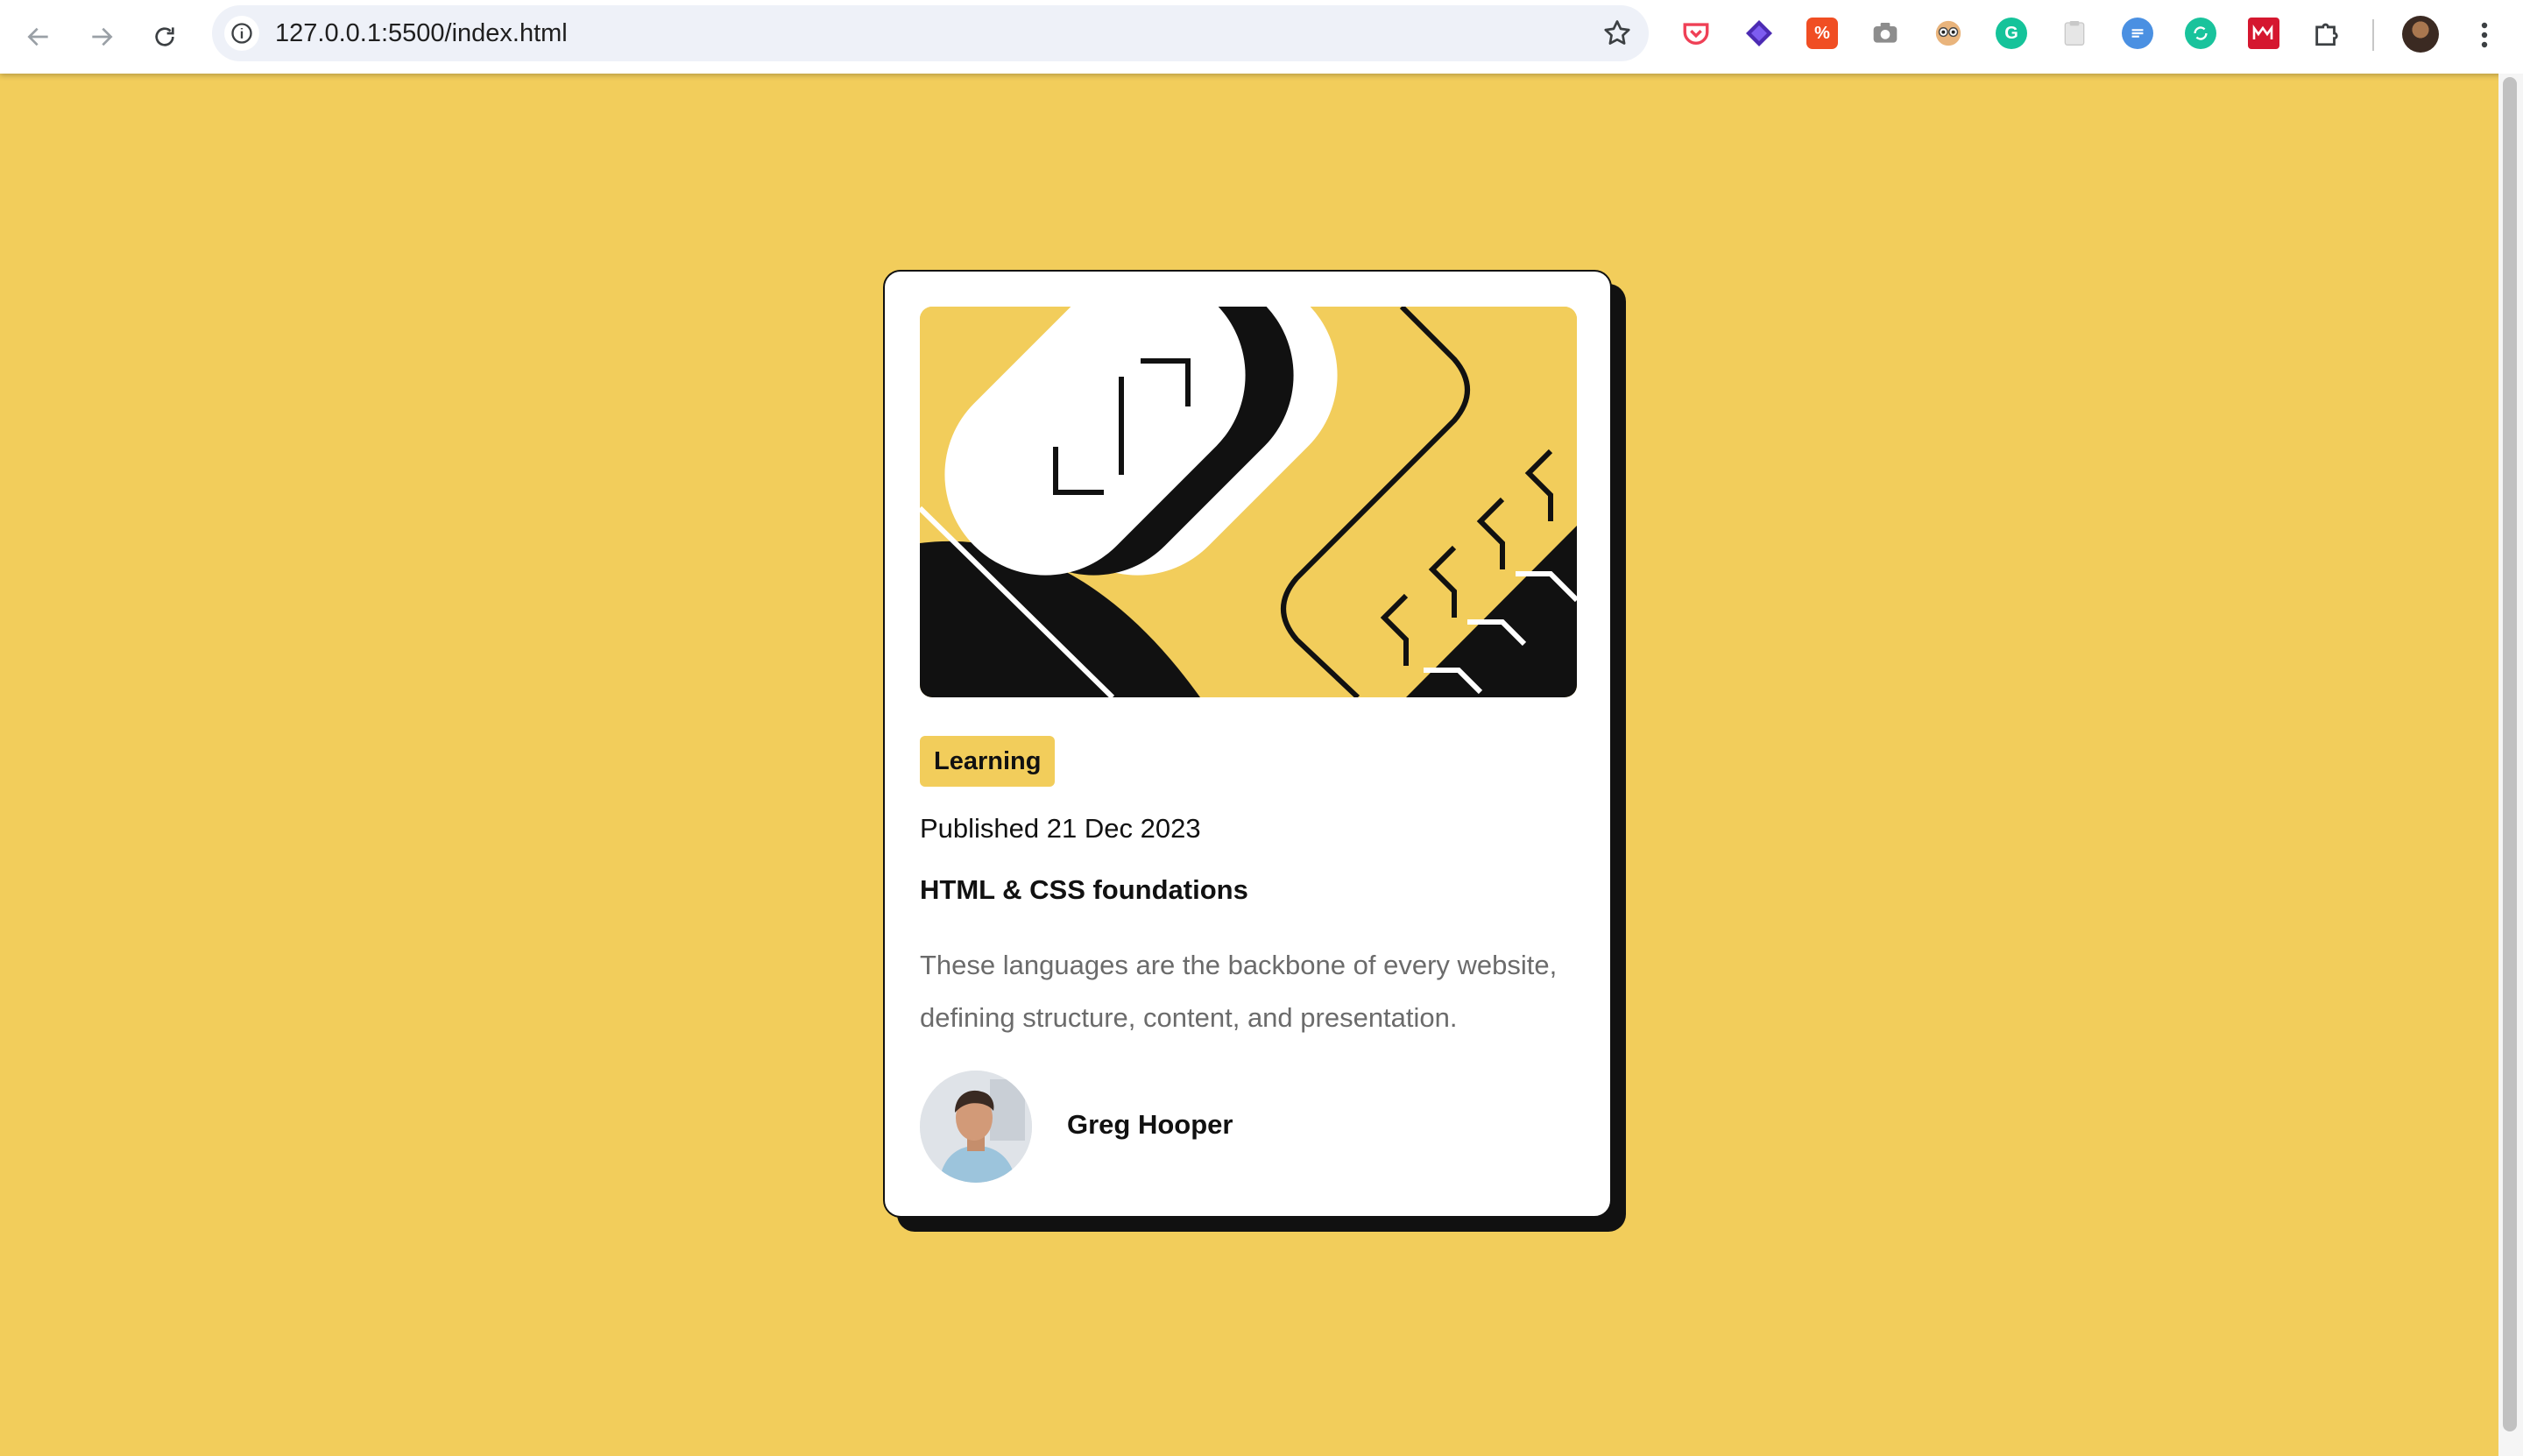  Describe the element at coordinates (1885, 33) in the screenshot. I see `camera-extension-icon` at that location.